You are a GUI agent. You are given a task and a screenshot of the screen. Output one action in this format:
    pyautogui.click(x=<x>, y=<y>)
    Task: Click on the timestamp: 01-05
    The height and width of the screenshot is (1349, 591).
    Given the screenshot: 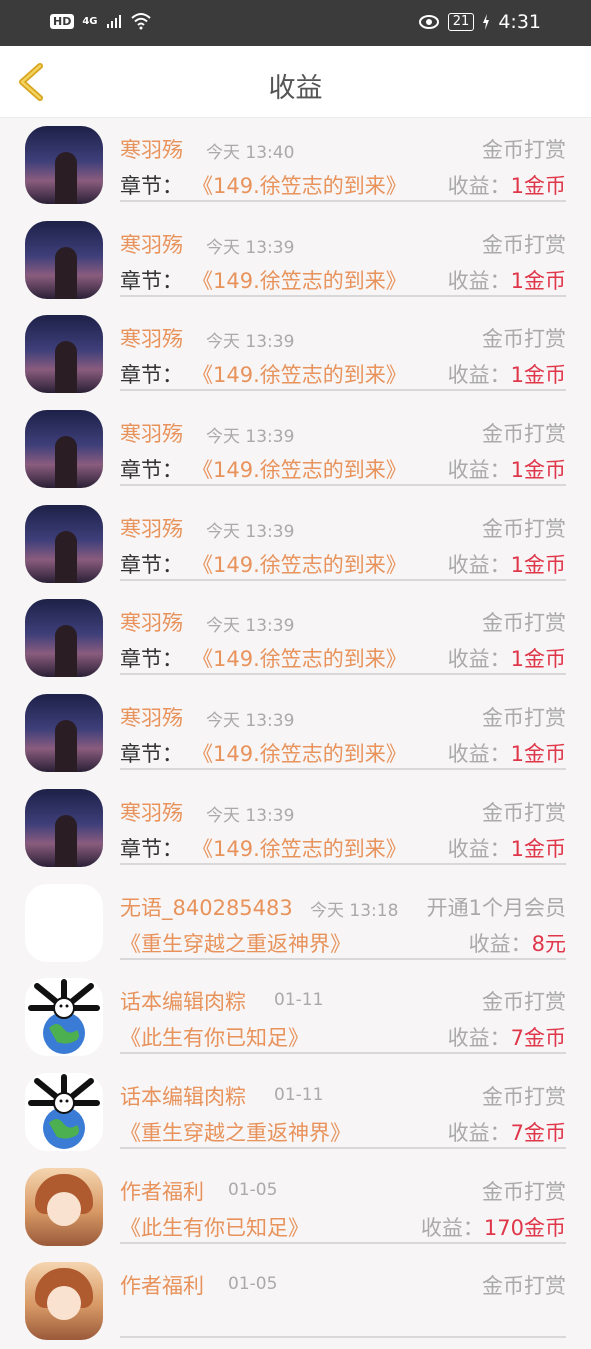 What is the action you would take?
    pyautogui.click(x=253, y=1189)
    